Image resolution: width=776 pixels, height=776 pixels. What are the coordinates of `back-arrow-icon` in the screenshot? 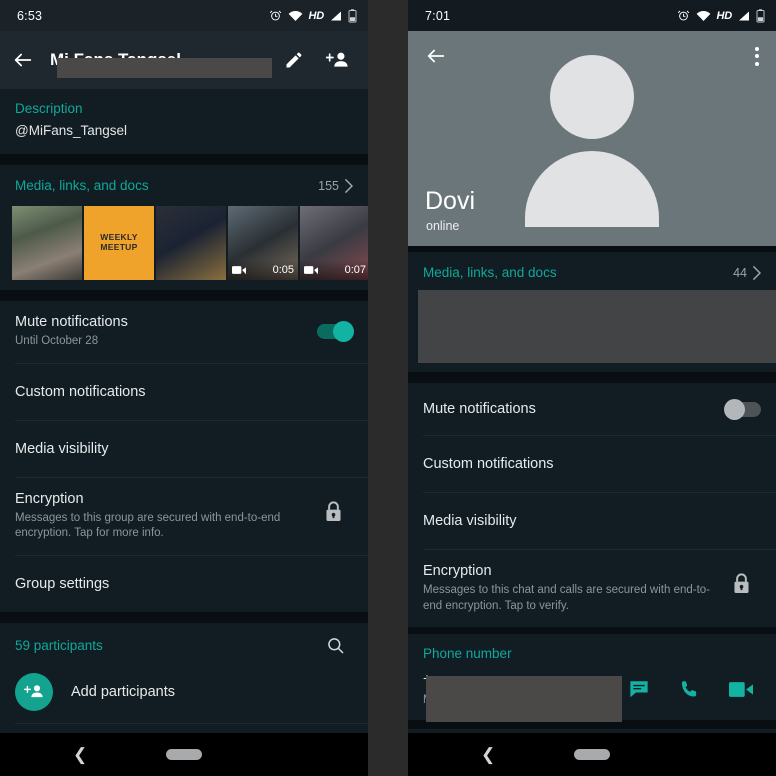 It's located at (23, 60).